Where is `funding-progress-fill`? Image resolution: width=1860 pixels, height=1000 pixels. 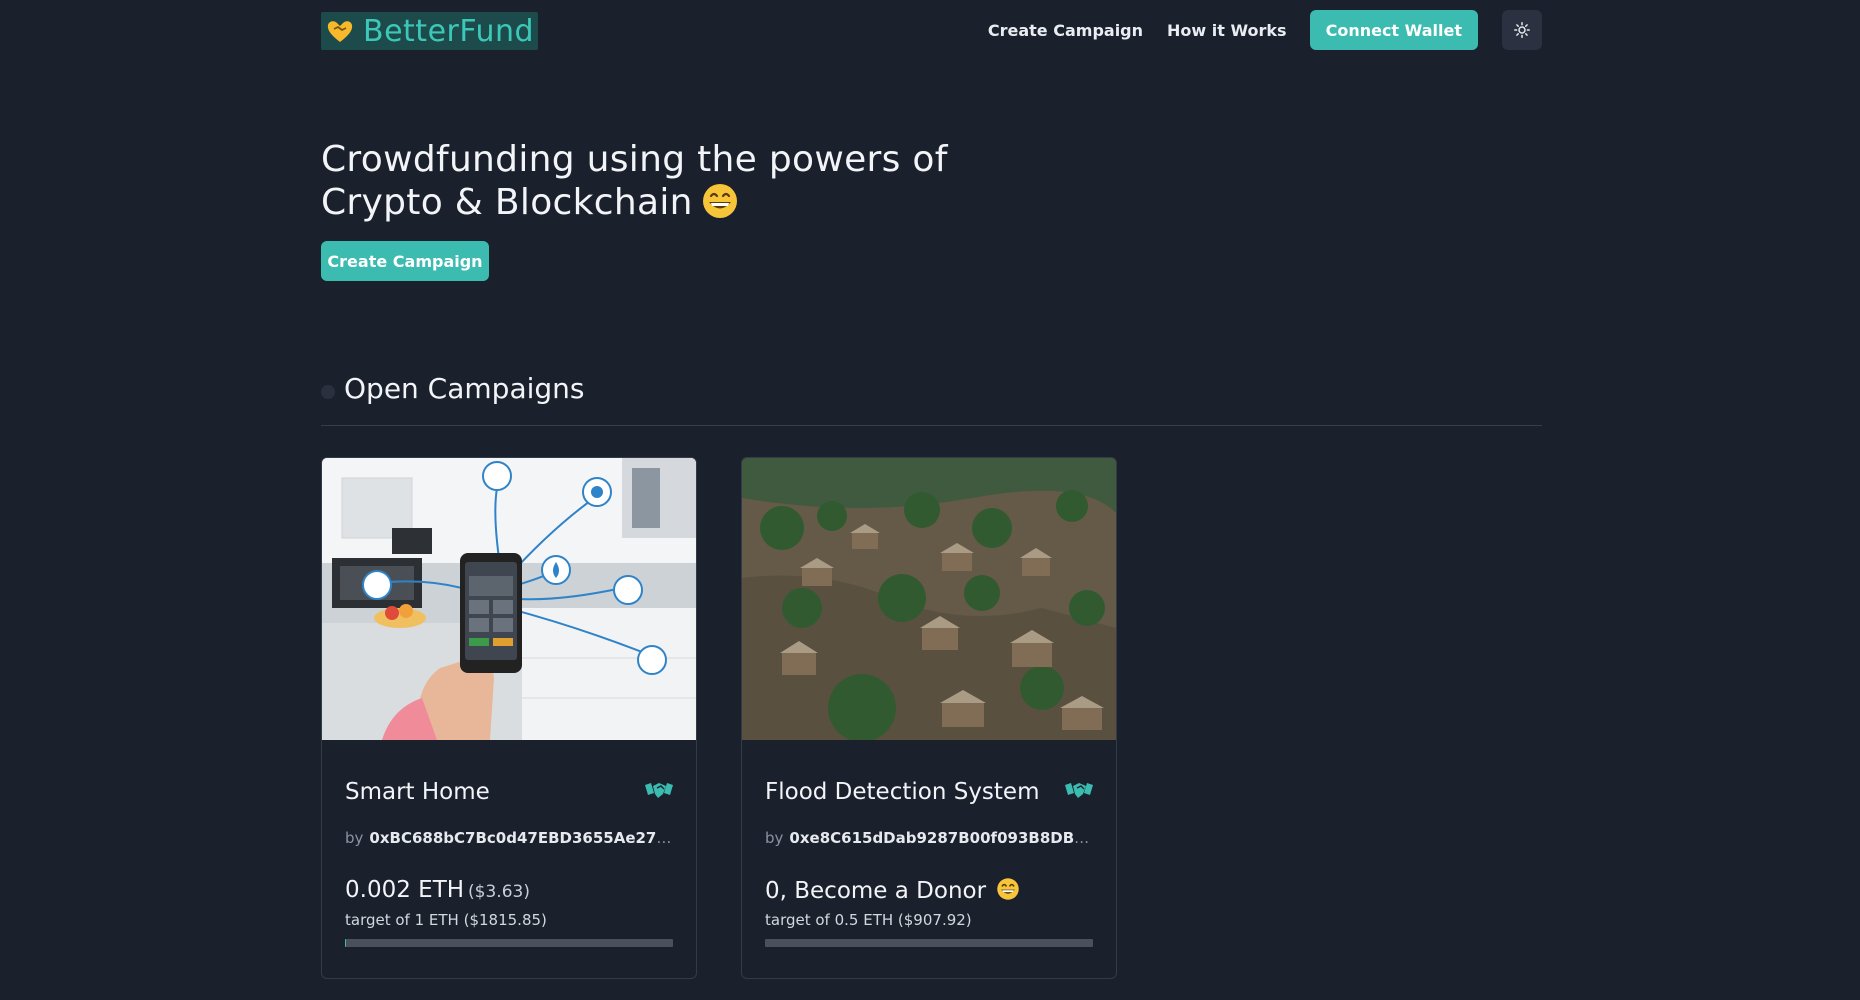 funding-progress-fill is located at coordinates (345, 943).